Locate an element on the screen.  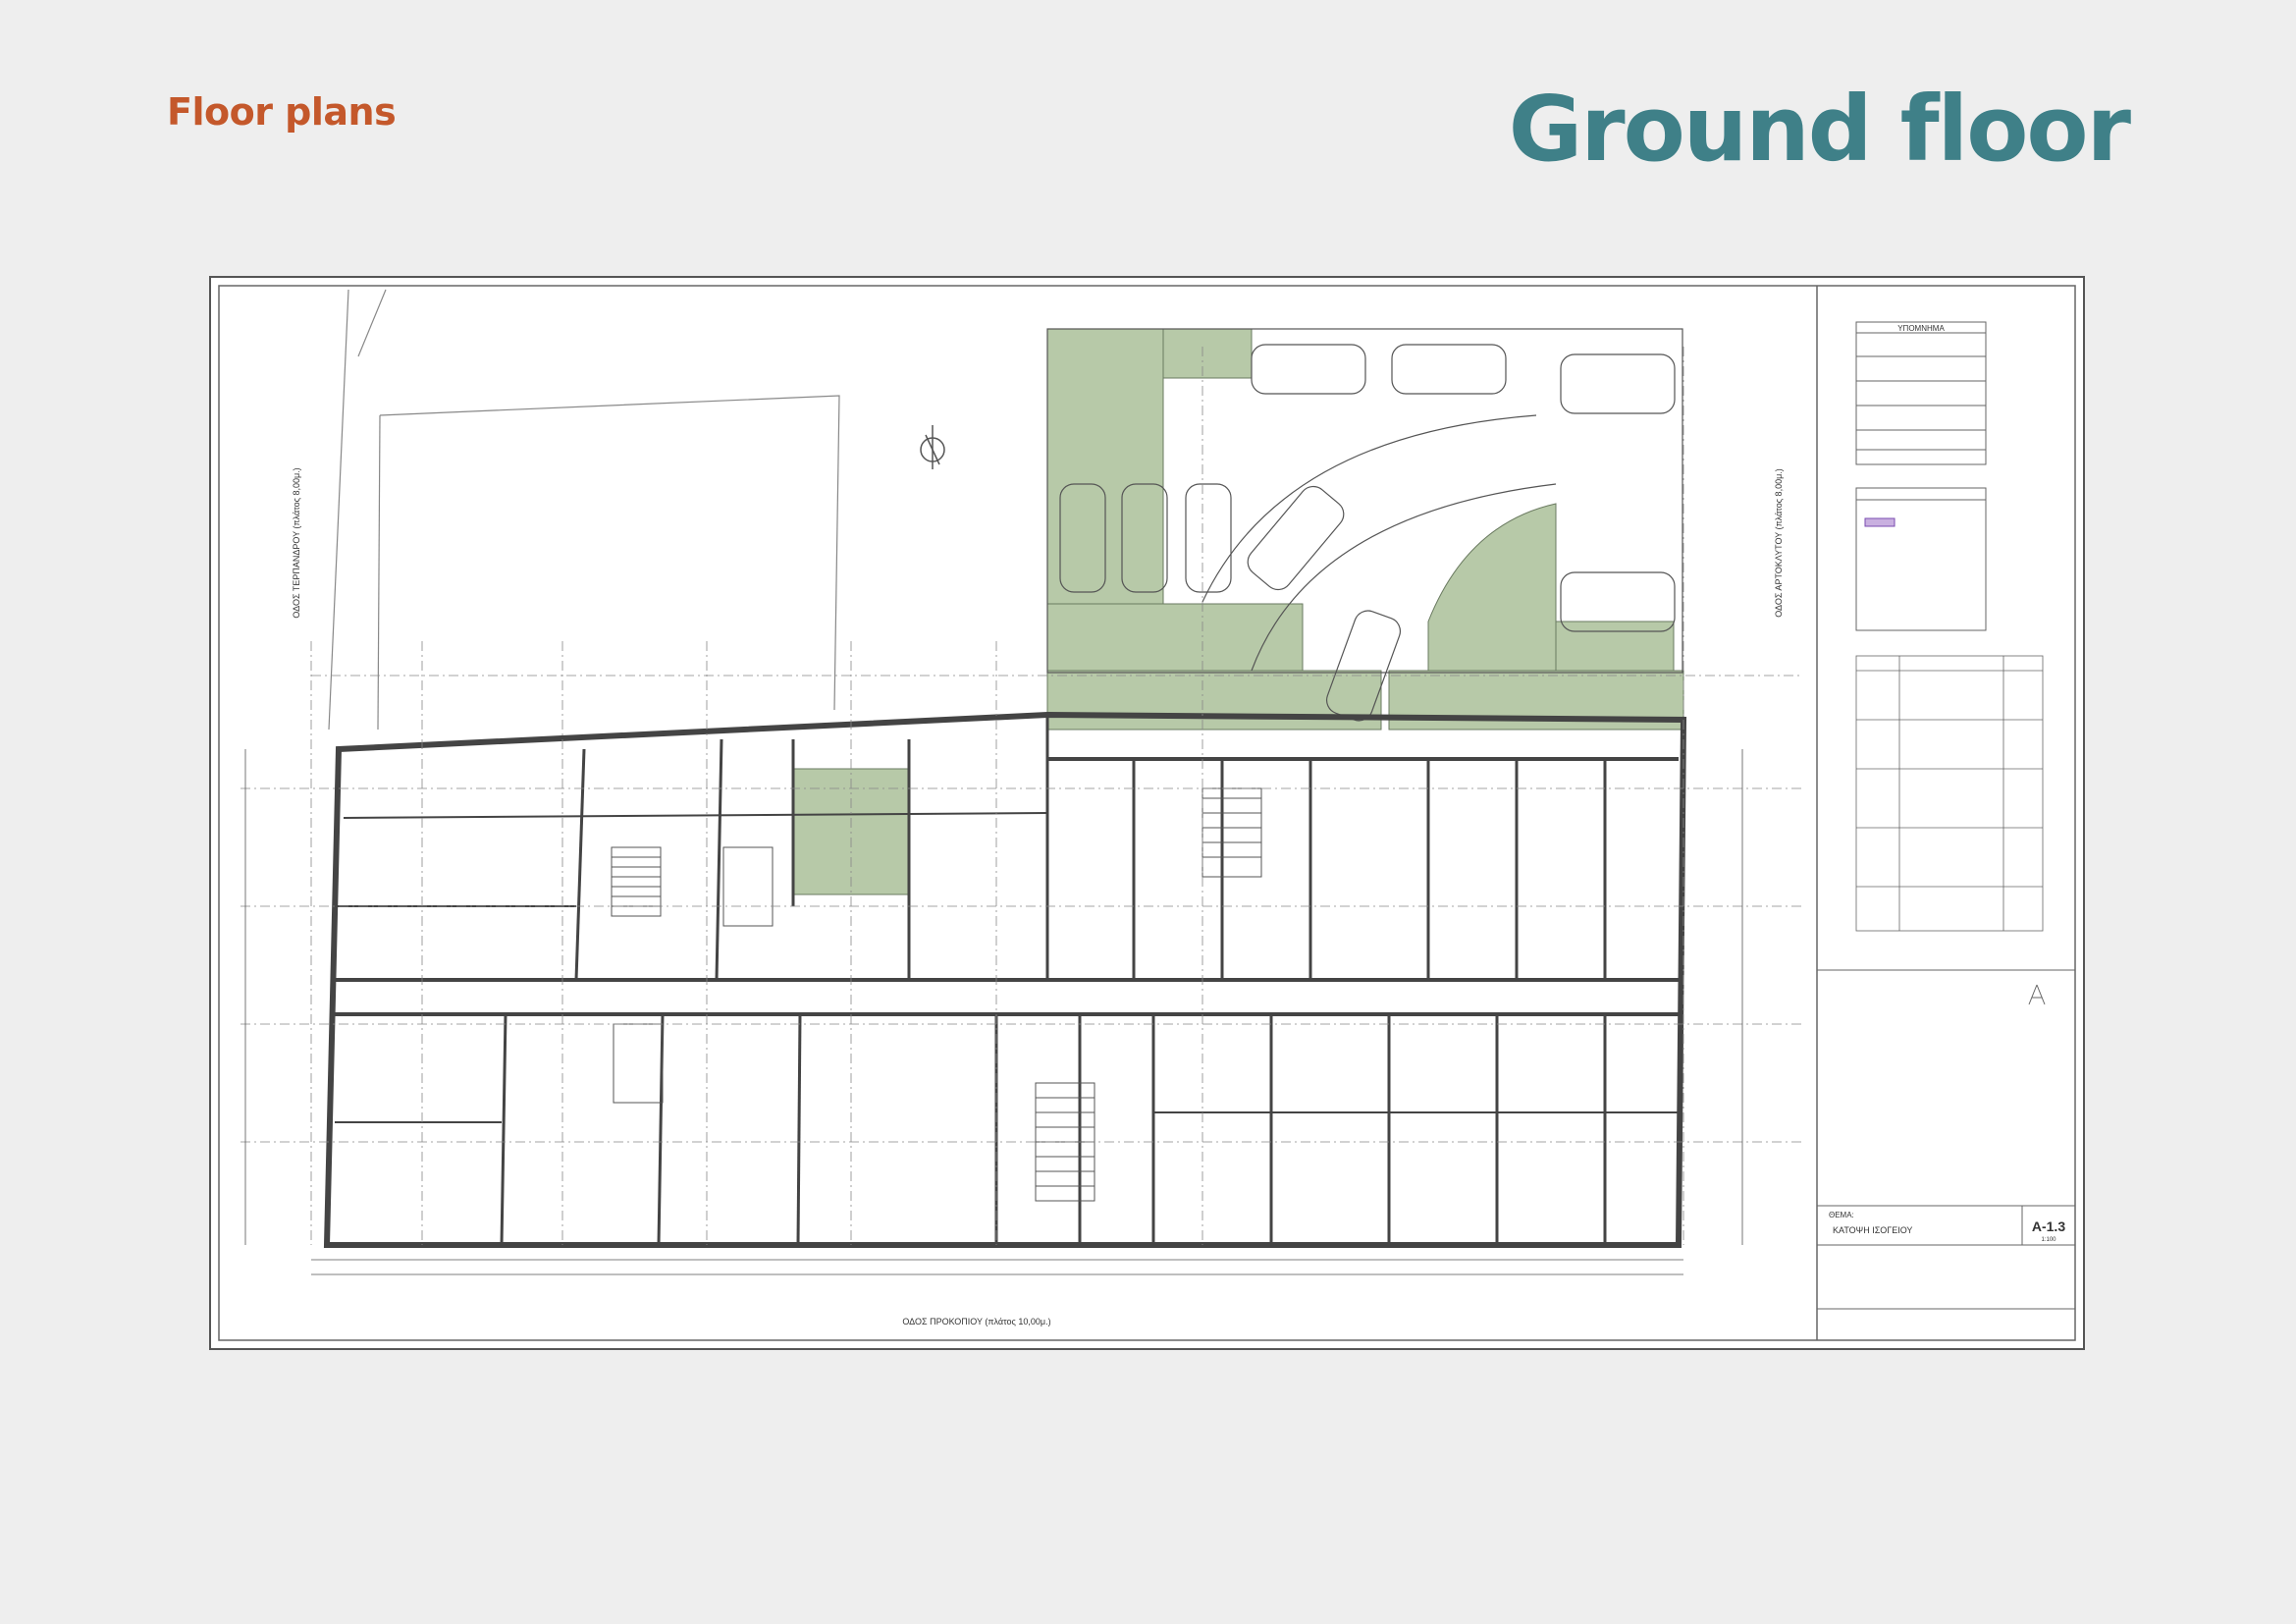
street-left-label: ΟΔΟΣ ΤΕΡΠΑΝΔΡΟΥ (πλάτος 8,00μ.) is located at coordinates (297, 542).